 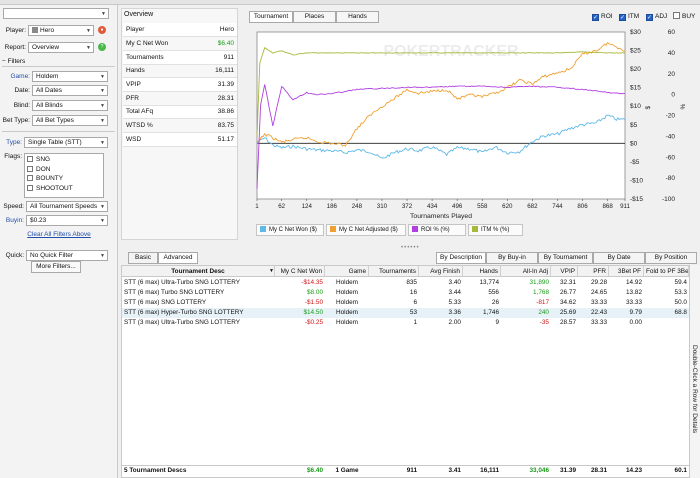 I want to click on game-select: Holdem ▼, so click(x=70, y=76).